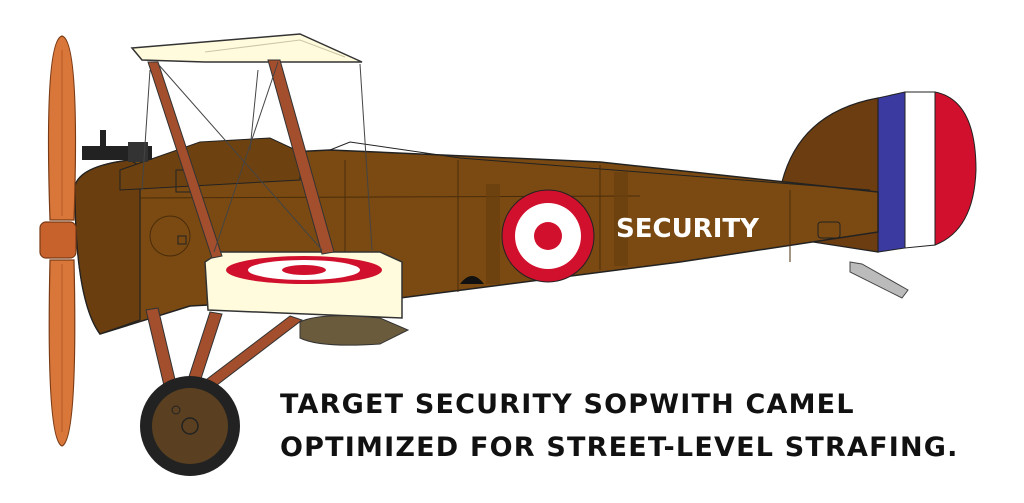 This screenshot has width=1024, height=503. Describe the element at coordinates (688, 229) in the screenshot. I see `fuselage-marking: SECURITY` at that location.